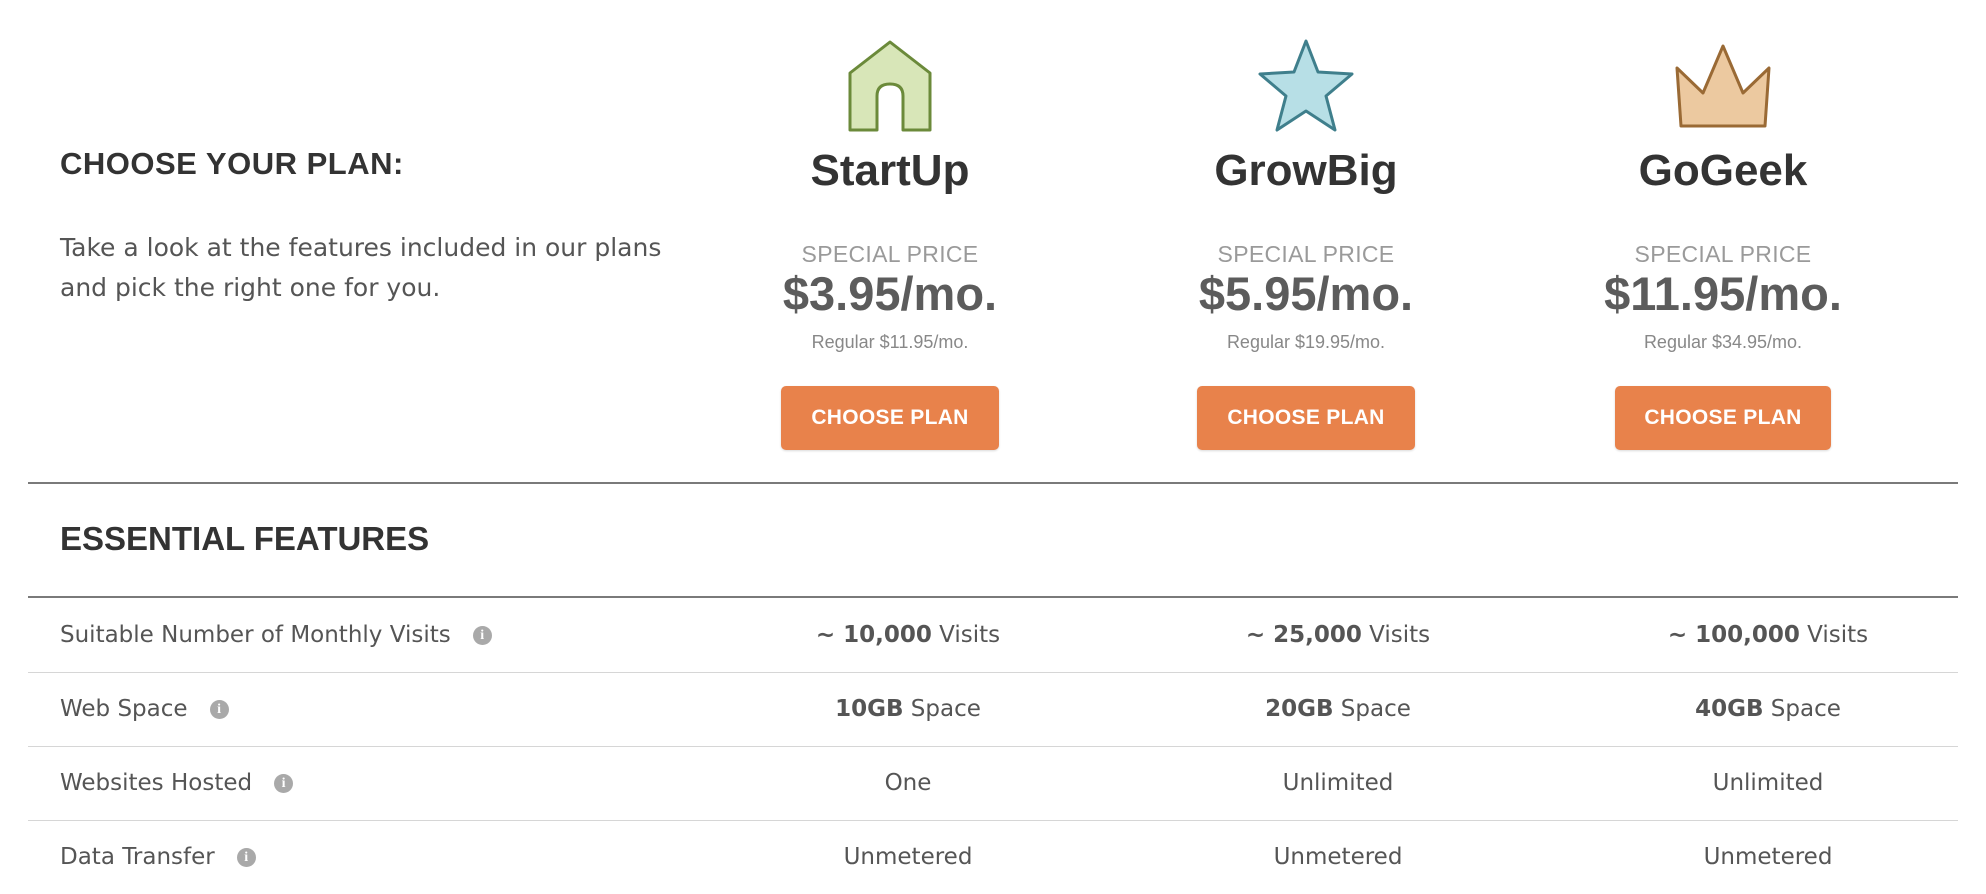 This screenshot has width=1986, height=894. I want to click on feature-value-bold: ~ 10,000, so click(873, 635).